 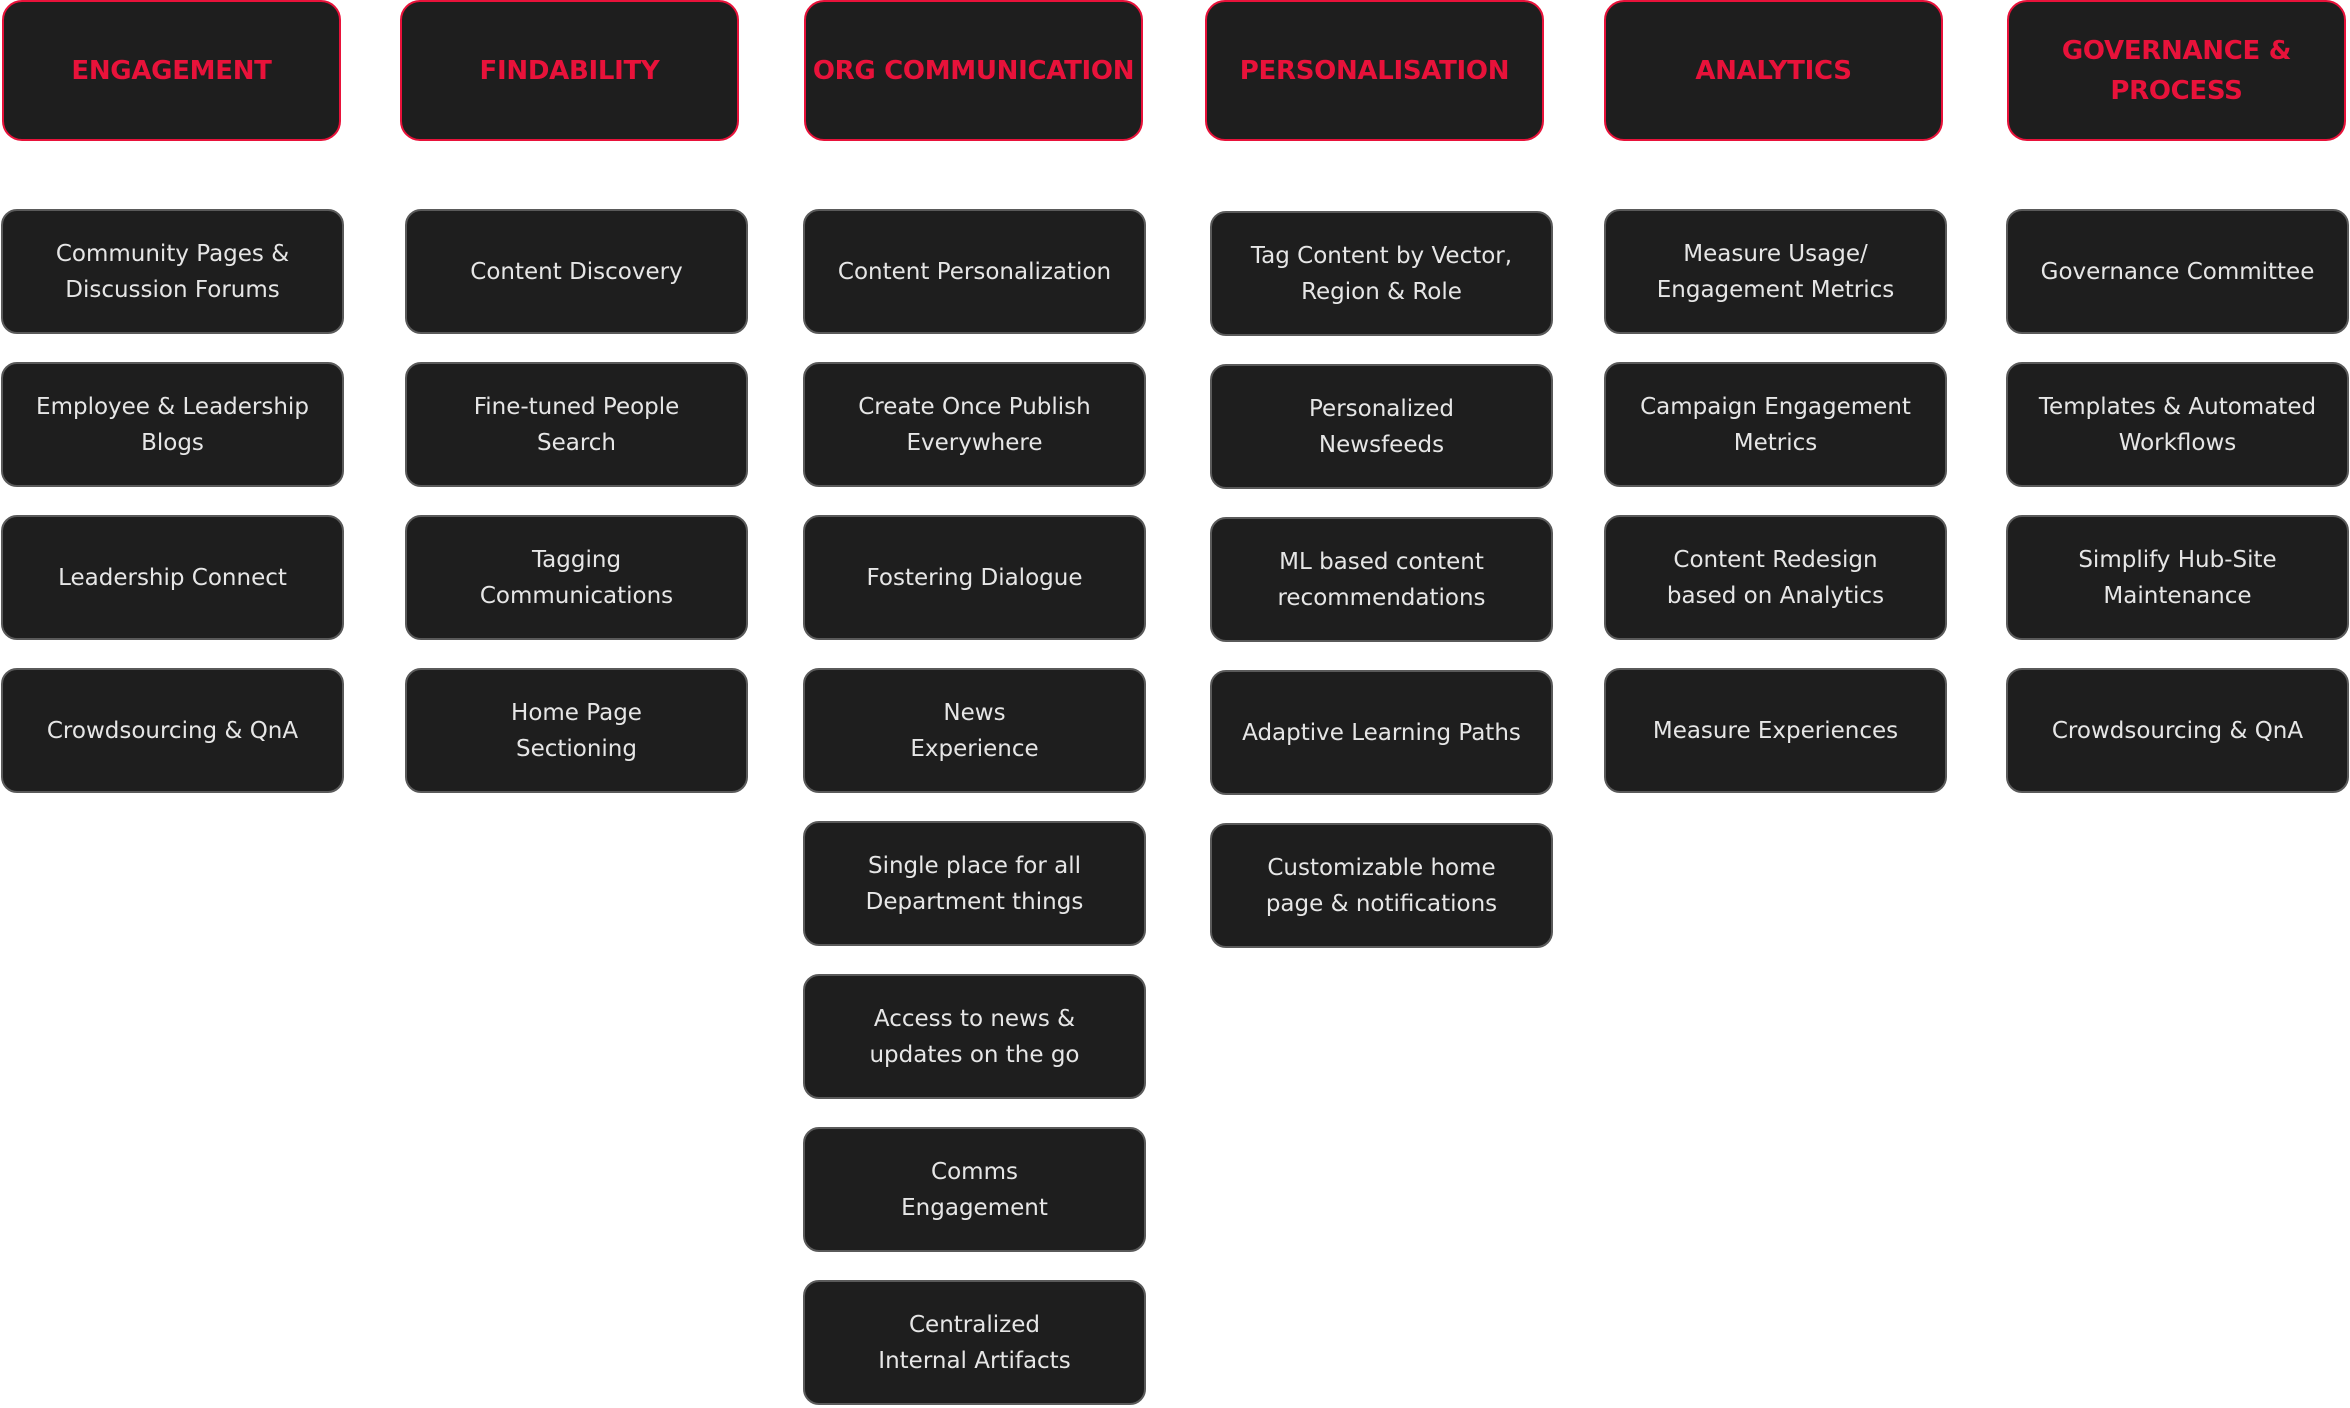 I want to click on capability-card: ML based content recommendations, so click(x=1381, y=579).